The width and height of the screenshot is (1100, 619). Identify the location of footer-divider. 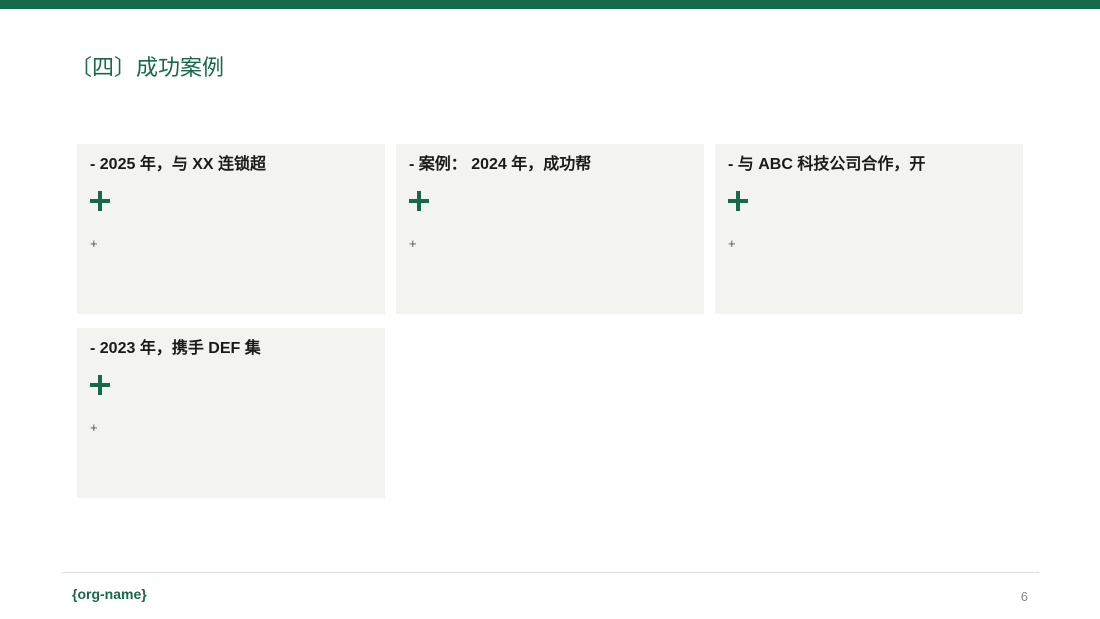
(550, 572).